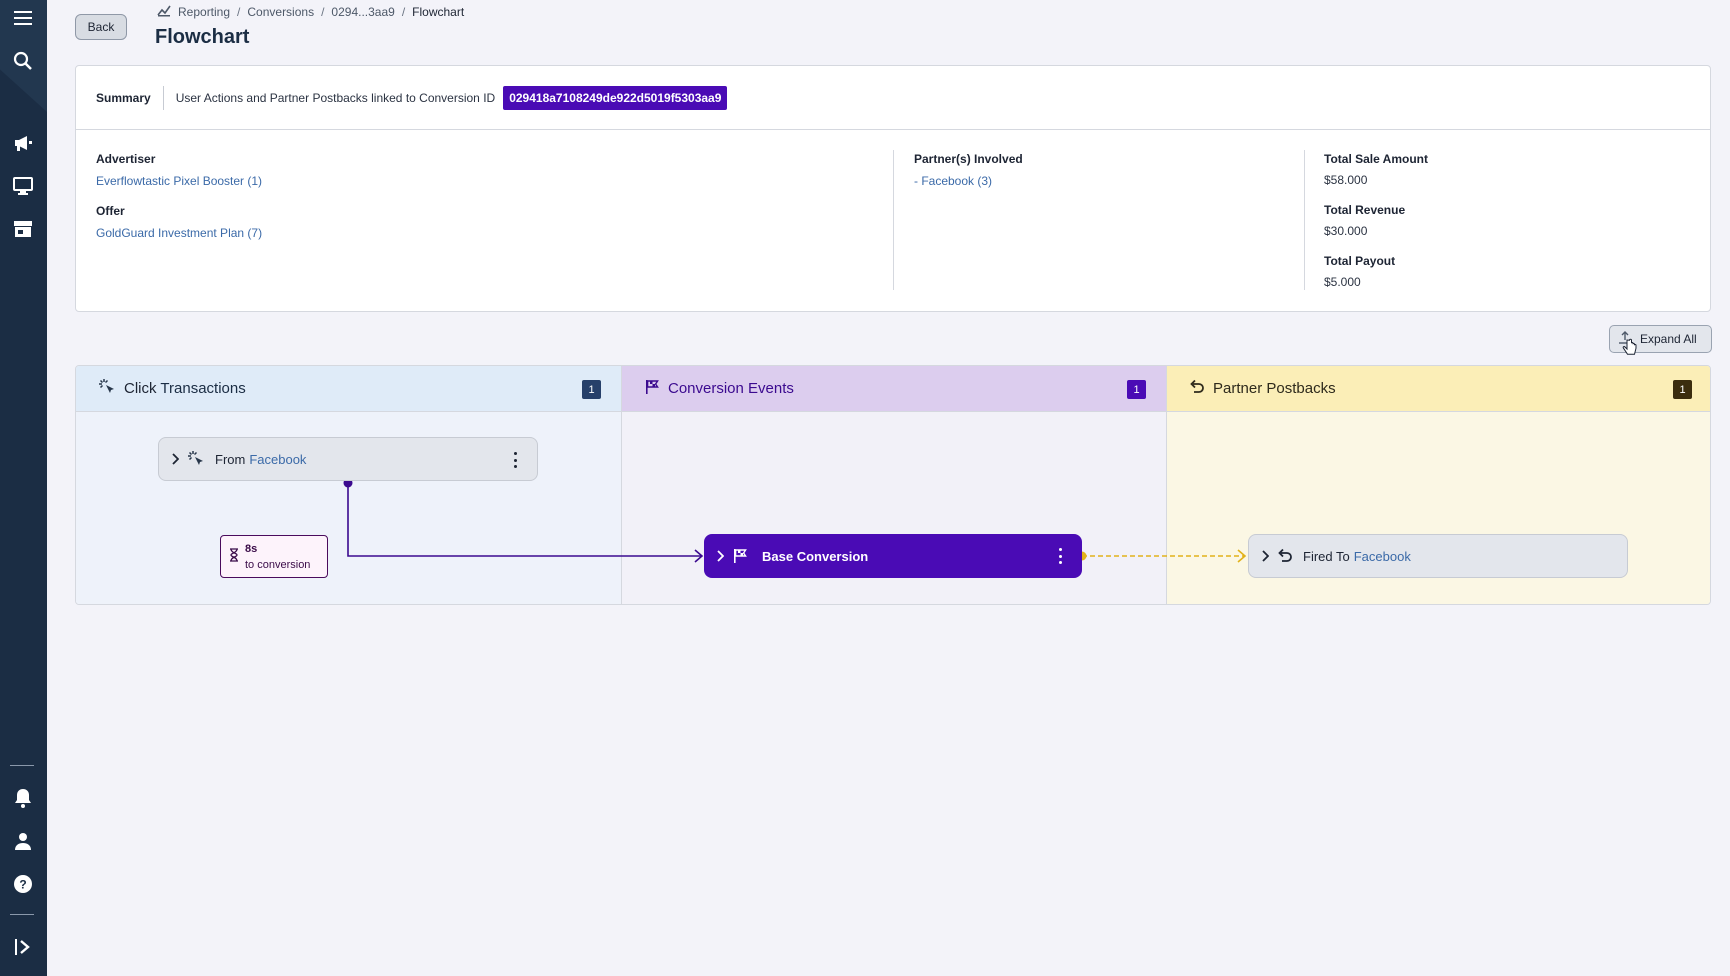 This screenshot has width=1730, height=976. I want to click on flag-icon, so click(744, 556).